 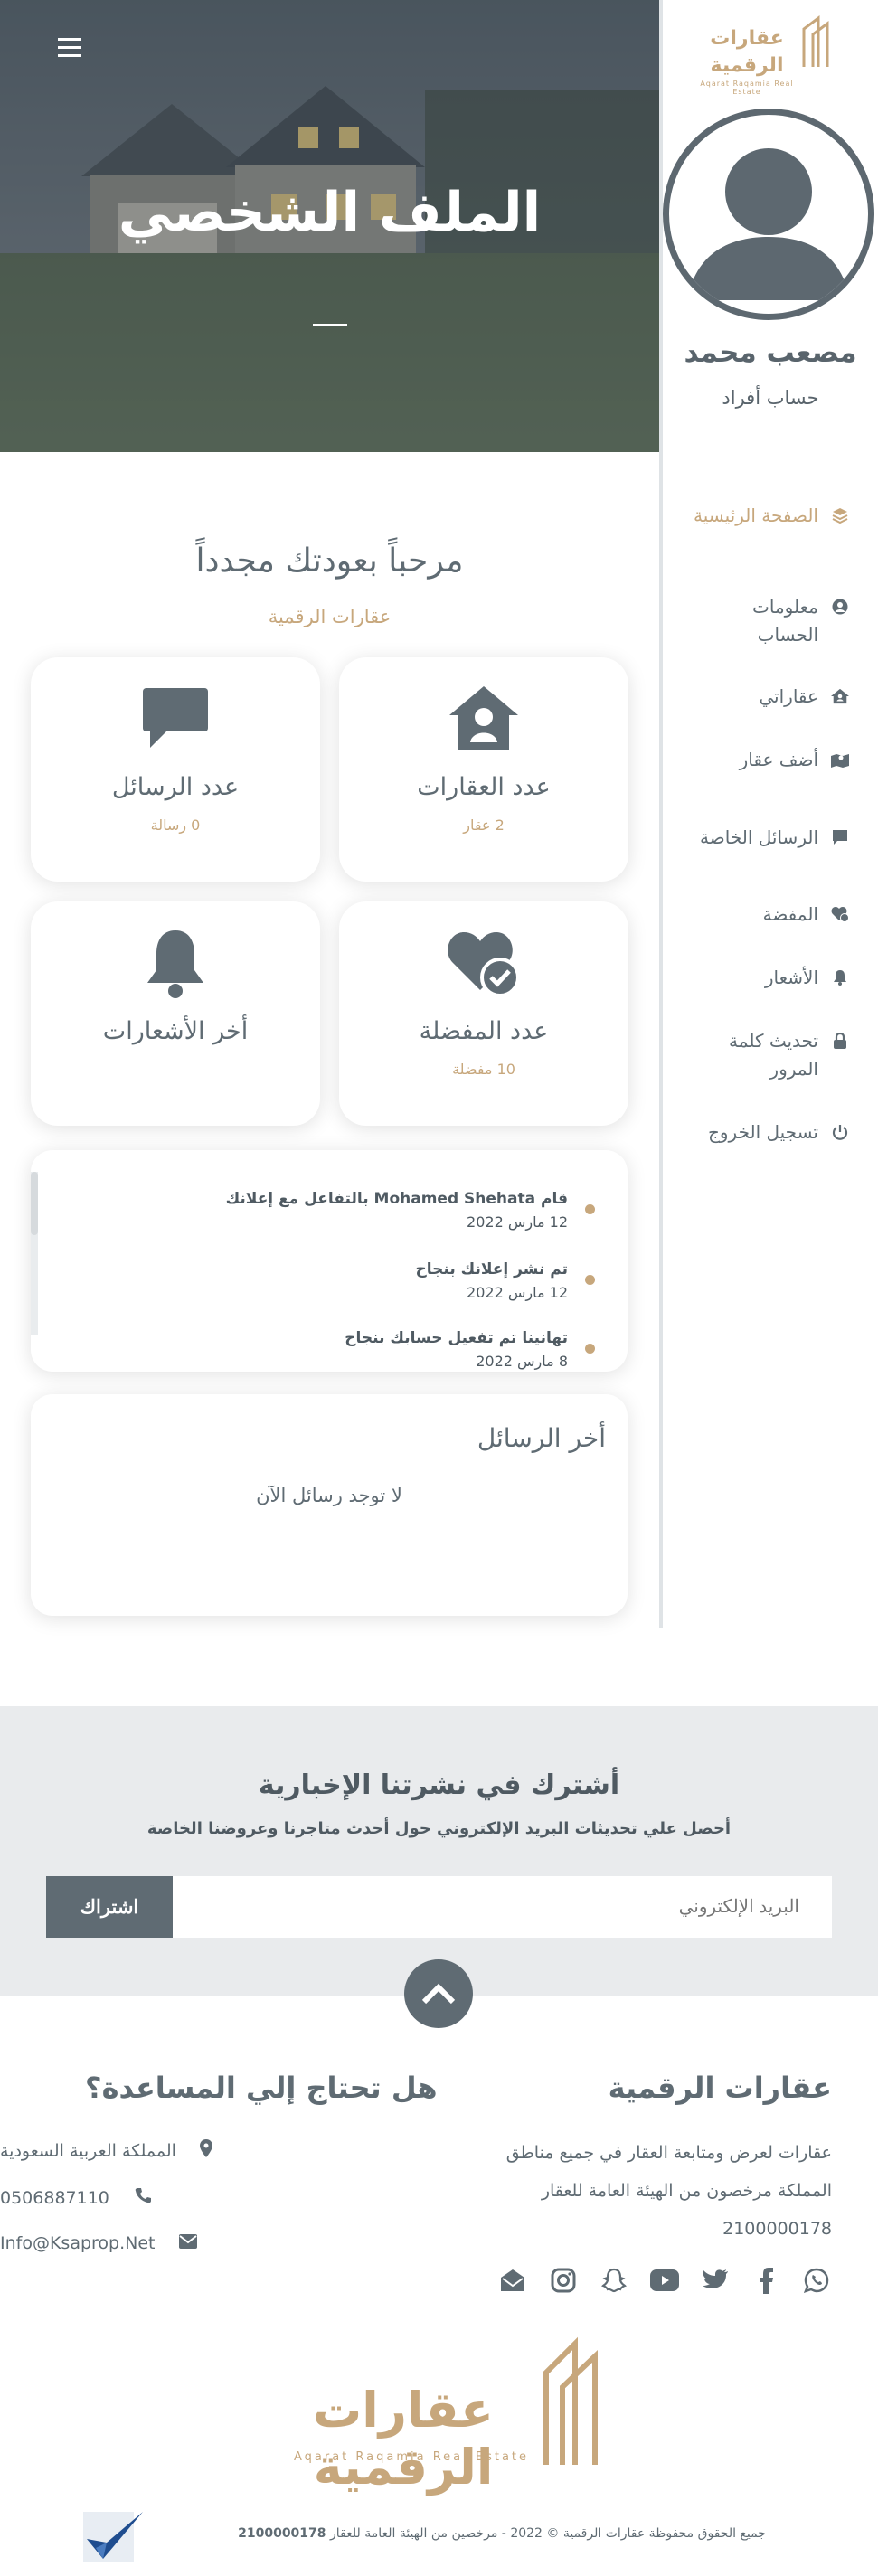 I want to click on hero-banner: الملف الشخصي, so click(x=329, y=226).